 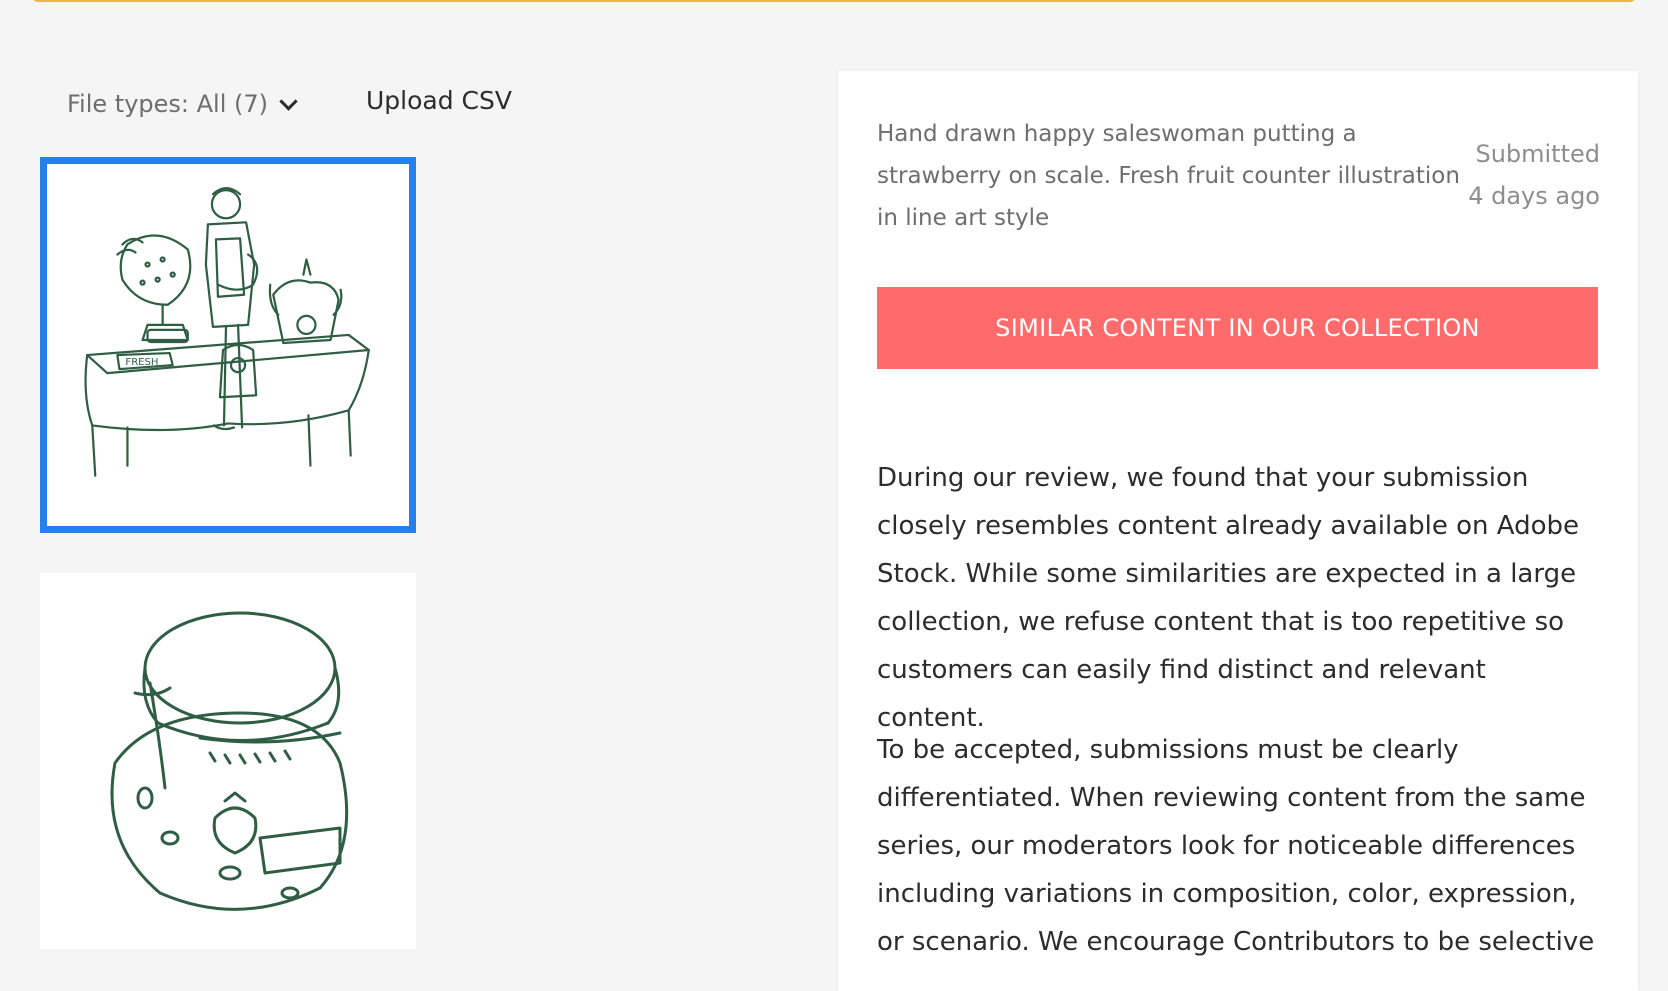 What do you see at coordinates (1534, 196) in the screenshot?
I see `submitted-ago: 4 days ago` at bounding box center [1534, 196].